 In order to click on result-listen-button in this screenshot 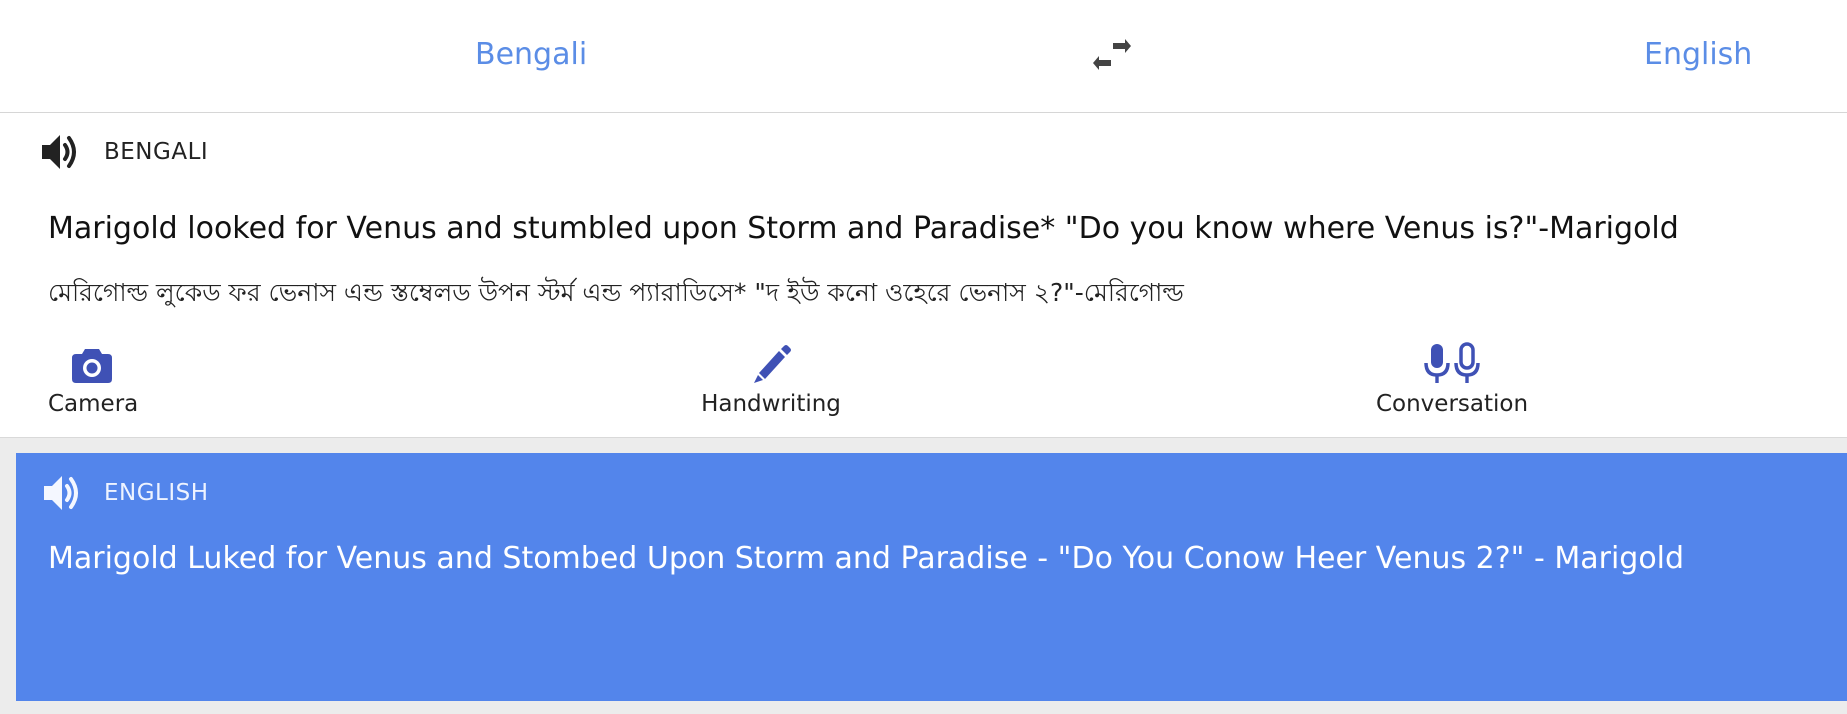, I will do `click(62, 493)`.